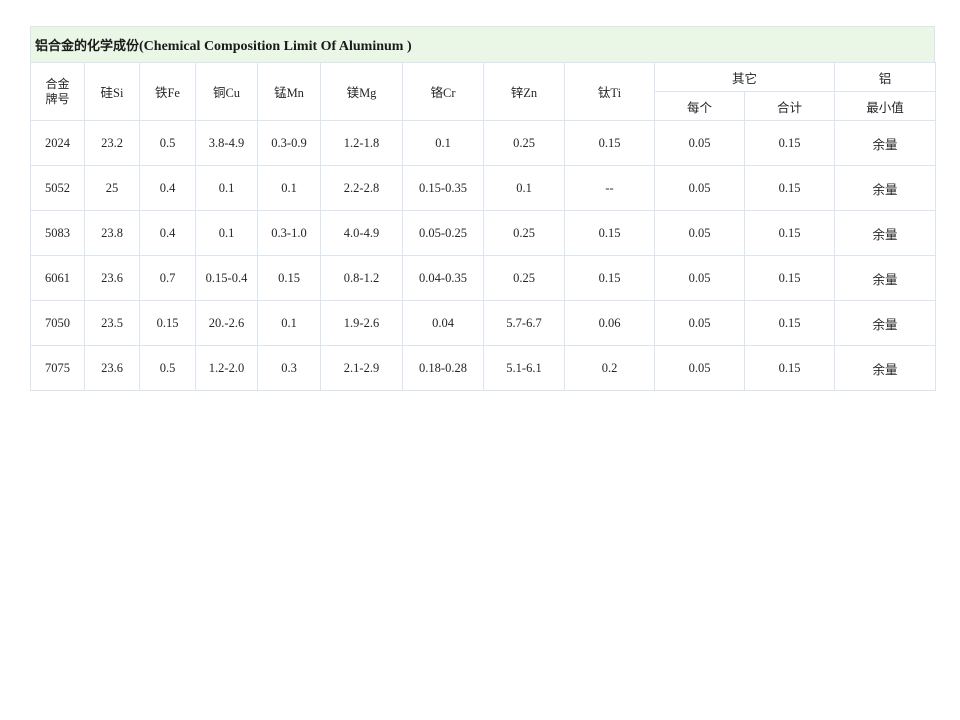 The width and height of the screenshot is (960, 720). Describe the element at coordinates (289, 91) in the screenshot. I see `header-manganese: 锰Mn` at that location.